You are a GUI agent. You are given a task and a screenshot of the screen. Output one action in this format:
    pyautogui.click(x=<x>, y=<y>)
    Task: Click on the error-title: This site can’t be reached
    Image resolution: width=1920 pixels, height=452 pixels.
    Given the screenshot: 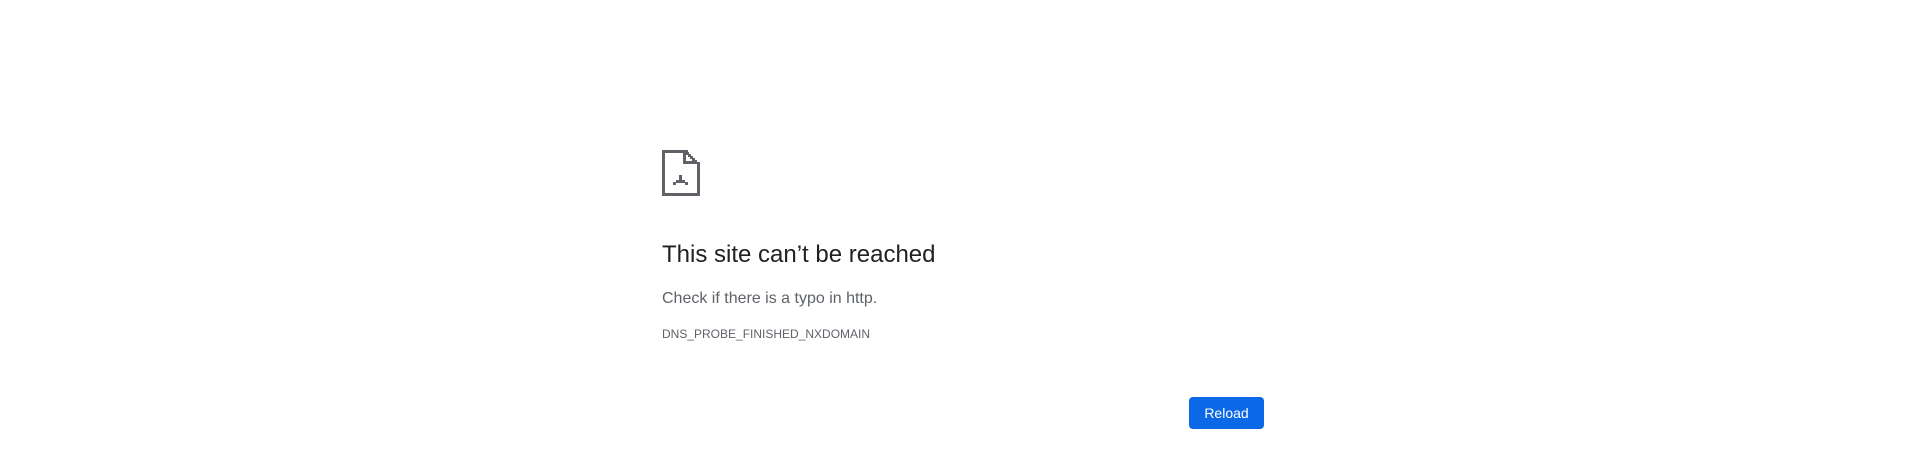 What is the action you would take?
    pyautogui.click(x=799, y=254)
    